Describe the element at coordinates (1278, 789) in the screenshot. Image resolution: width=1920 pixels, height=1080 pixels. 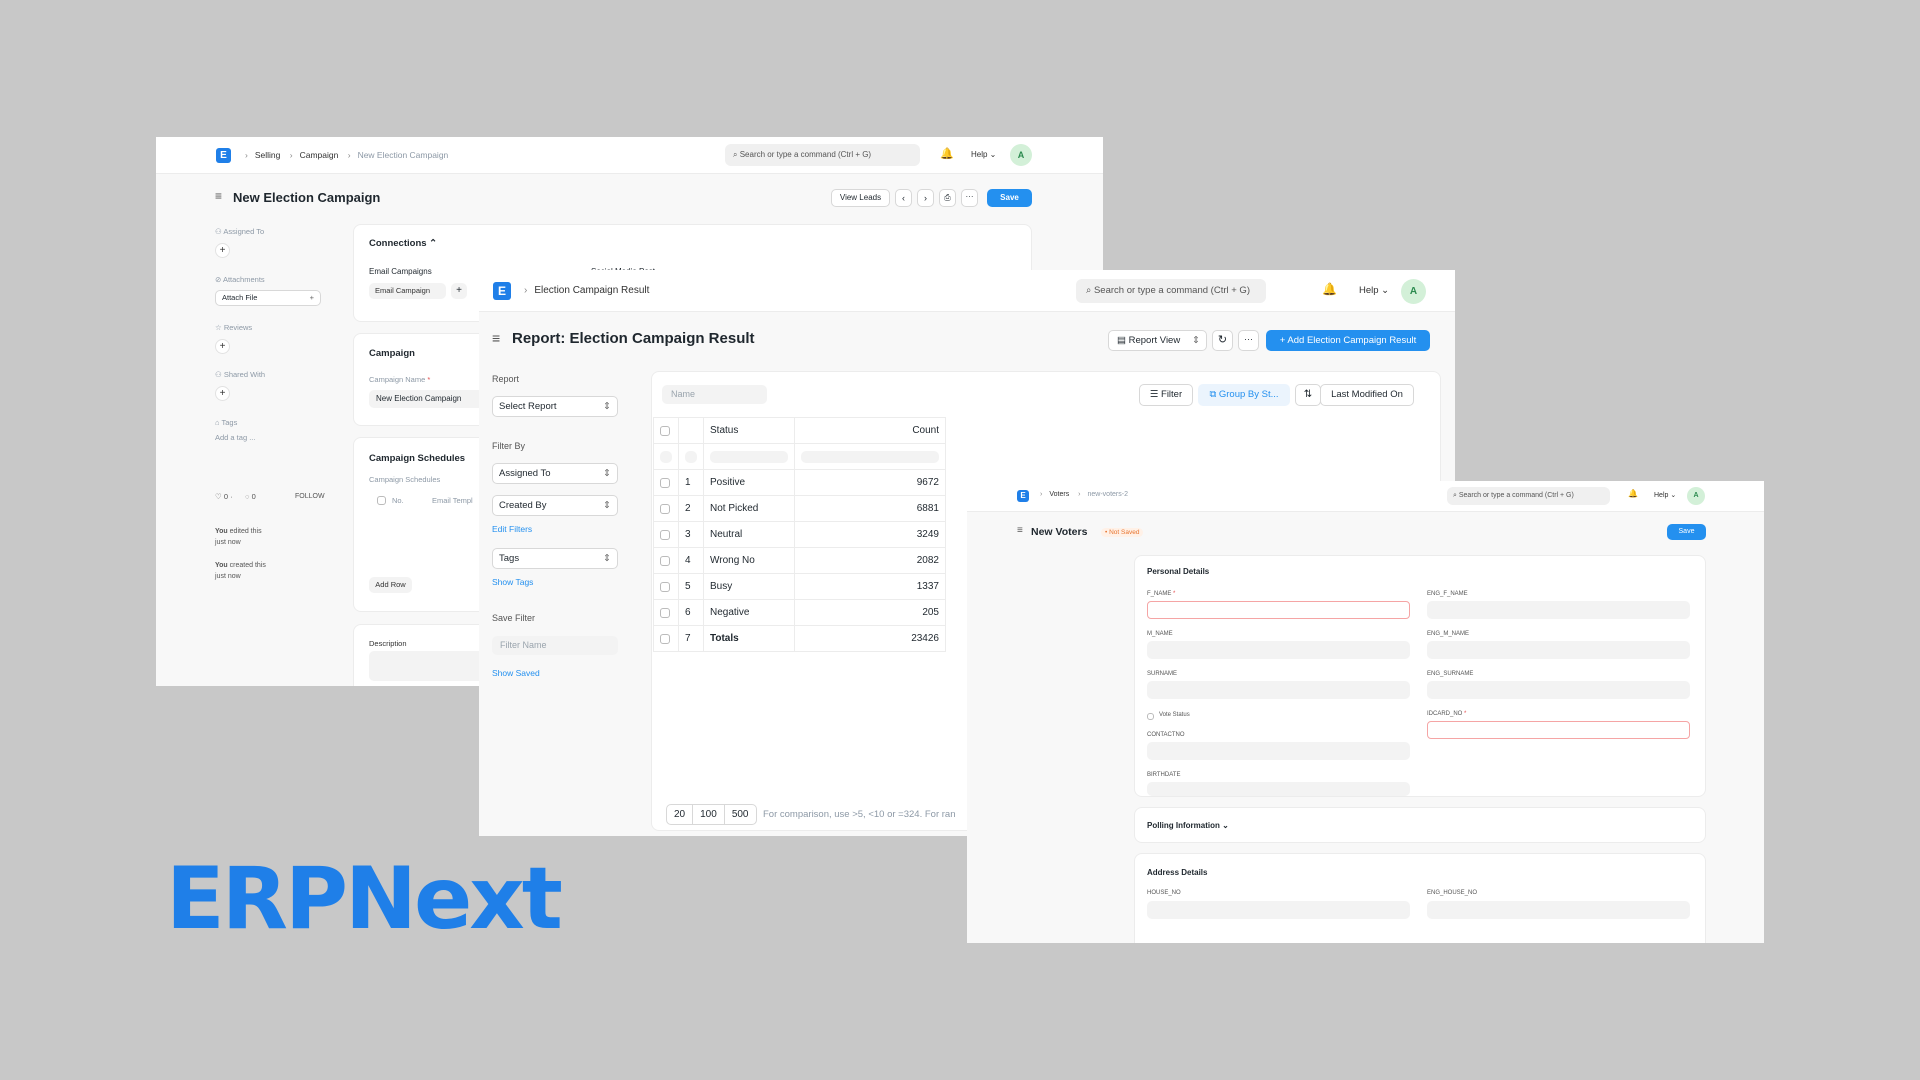
I see `birthdate-input` at that location.